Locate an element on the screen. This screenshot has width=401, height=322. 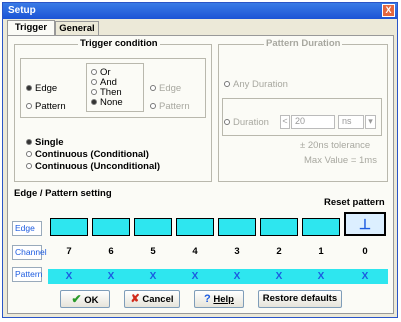
radio-edge: Edge is located at coordinates (41, 88).